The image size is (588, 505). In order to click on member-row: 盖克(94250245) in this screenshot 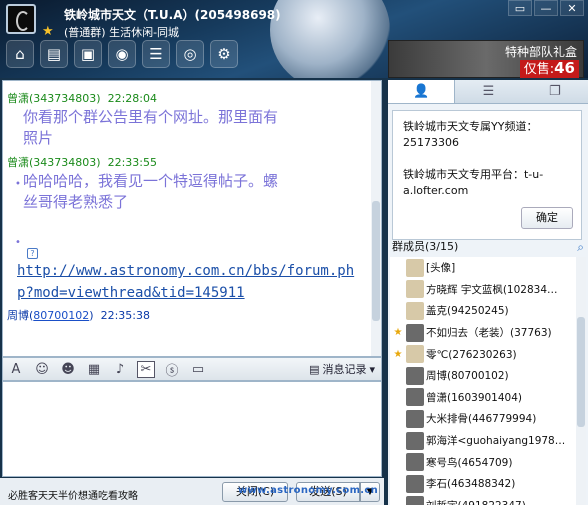, I will do `click(488, 311)`.